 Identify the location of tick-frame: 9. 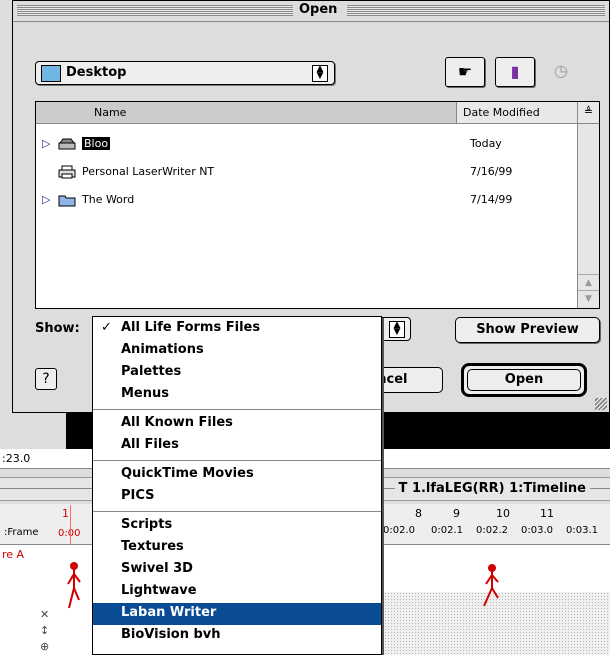
(456, 513).